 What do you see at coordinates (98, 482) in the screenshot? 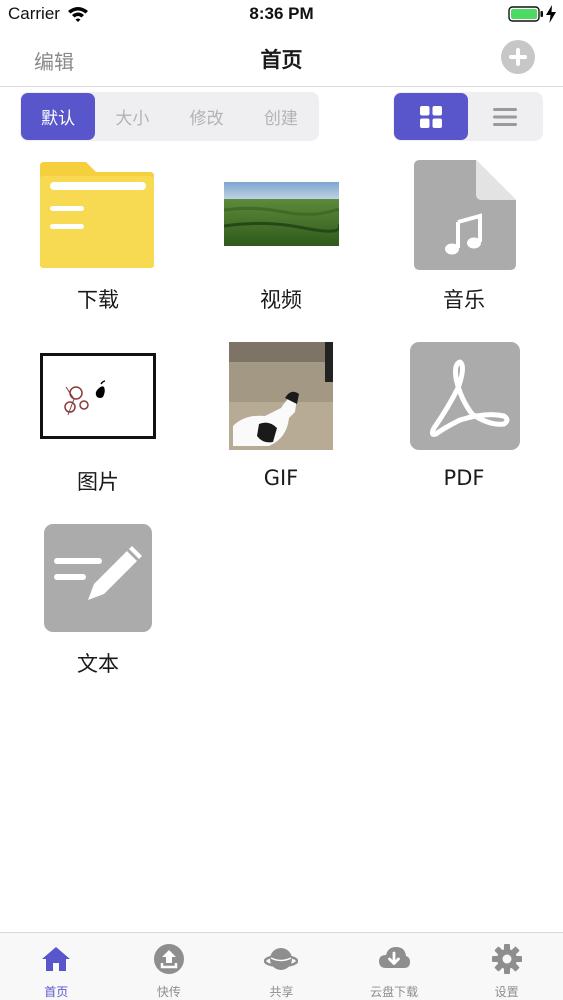
I see `item-label: 图片` at bounding box center [98, 482].